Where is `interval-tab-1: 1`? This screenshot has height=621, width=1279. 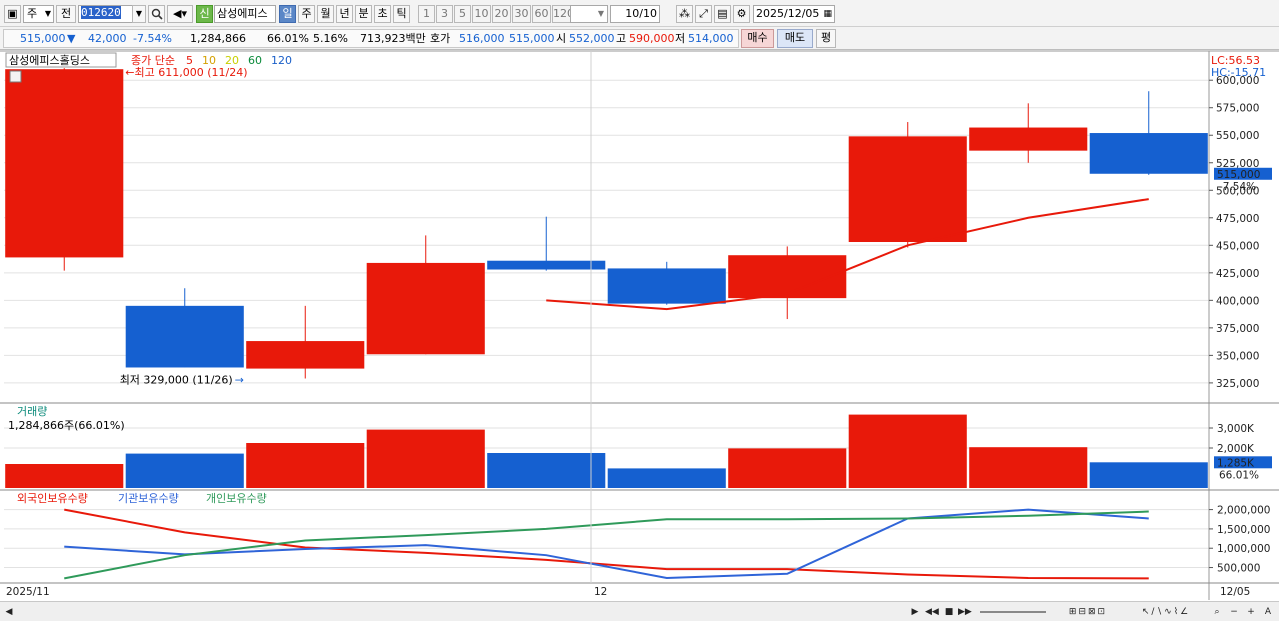
interval-tab-1: 1 is located at coordinates (426, 14).